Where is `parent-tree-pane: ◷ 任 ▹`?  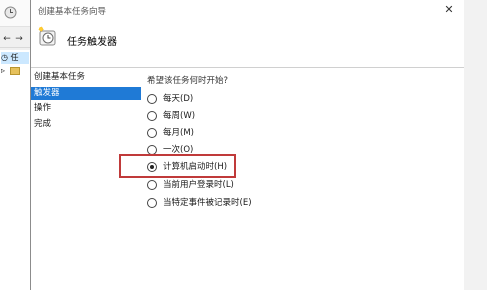
parent-tree-pane: ◷ 任 ▹ is located at coordinates (15, 170).